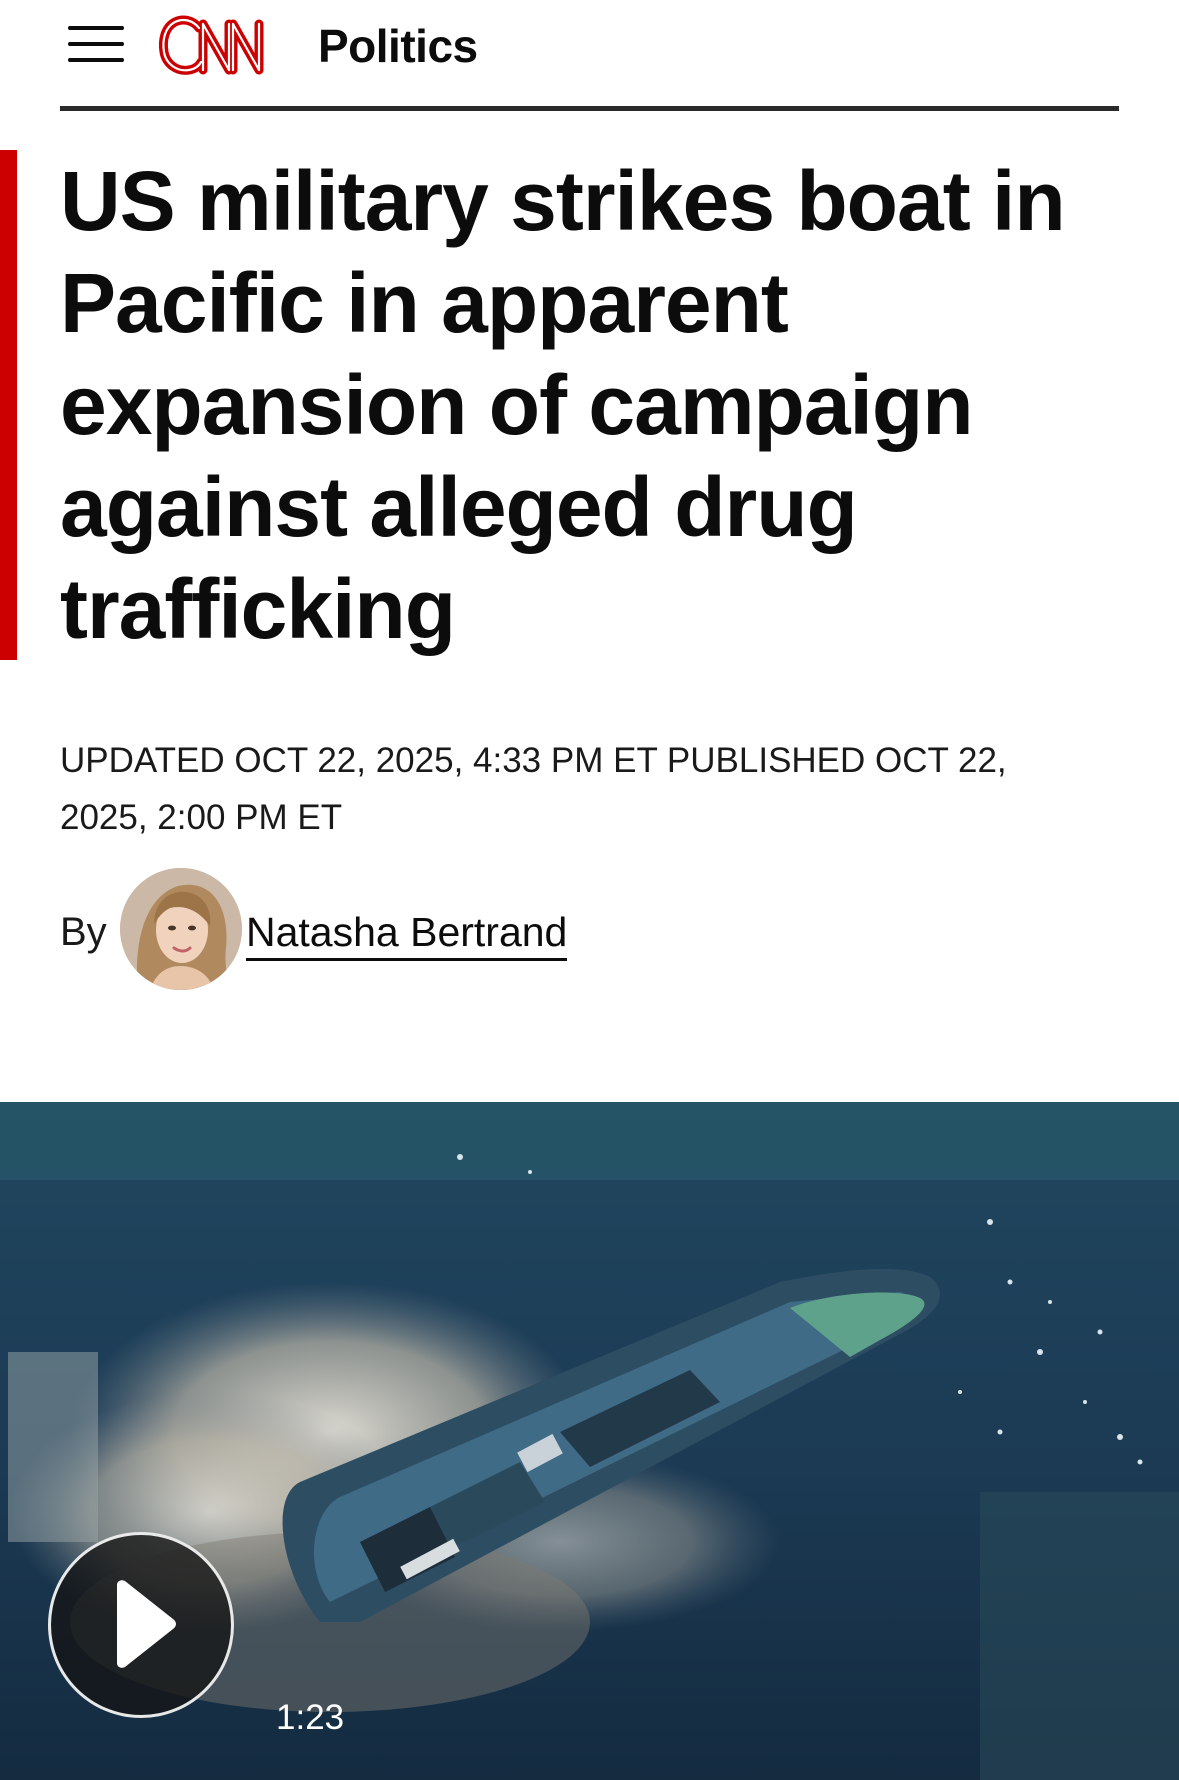  Describe the element at coordinates (83, 932) in the screenshot. I see `byline-prefix: By` at that location.